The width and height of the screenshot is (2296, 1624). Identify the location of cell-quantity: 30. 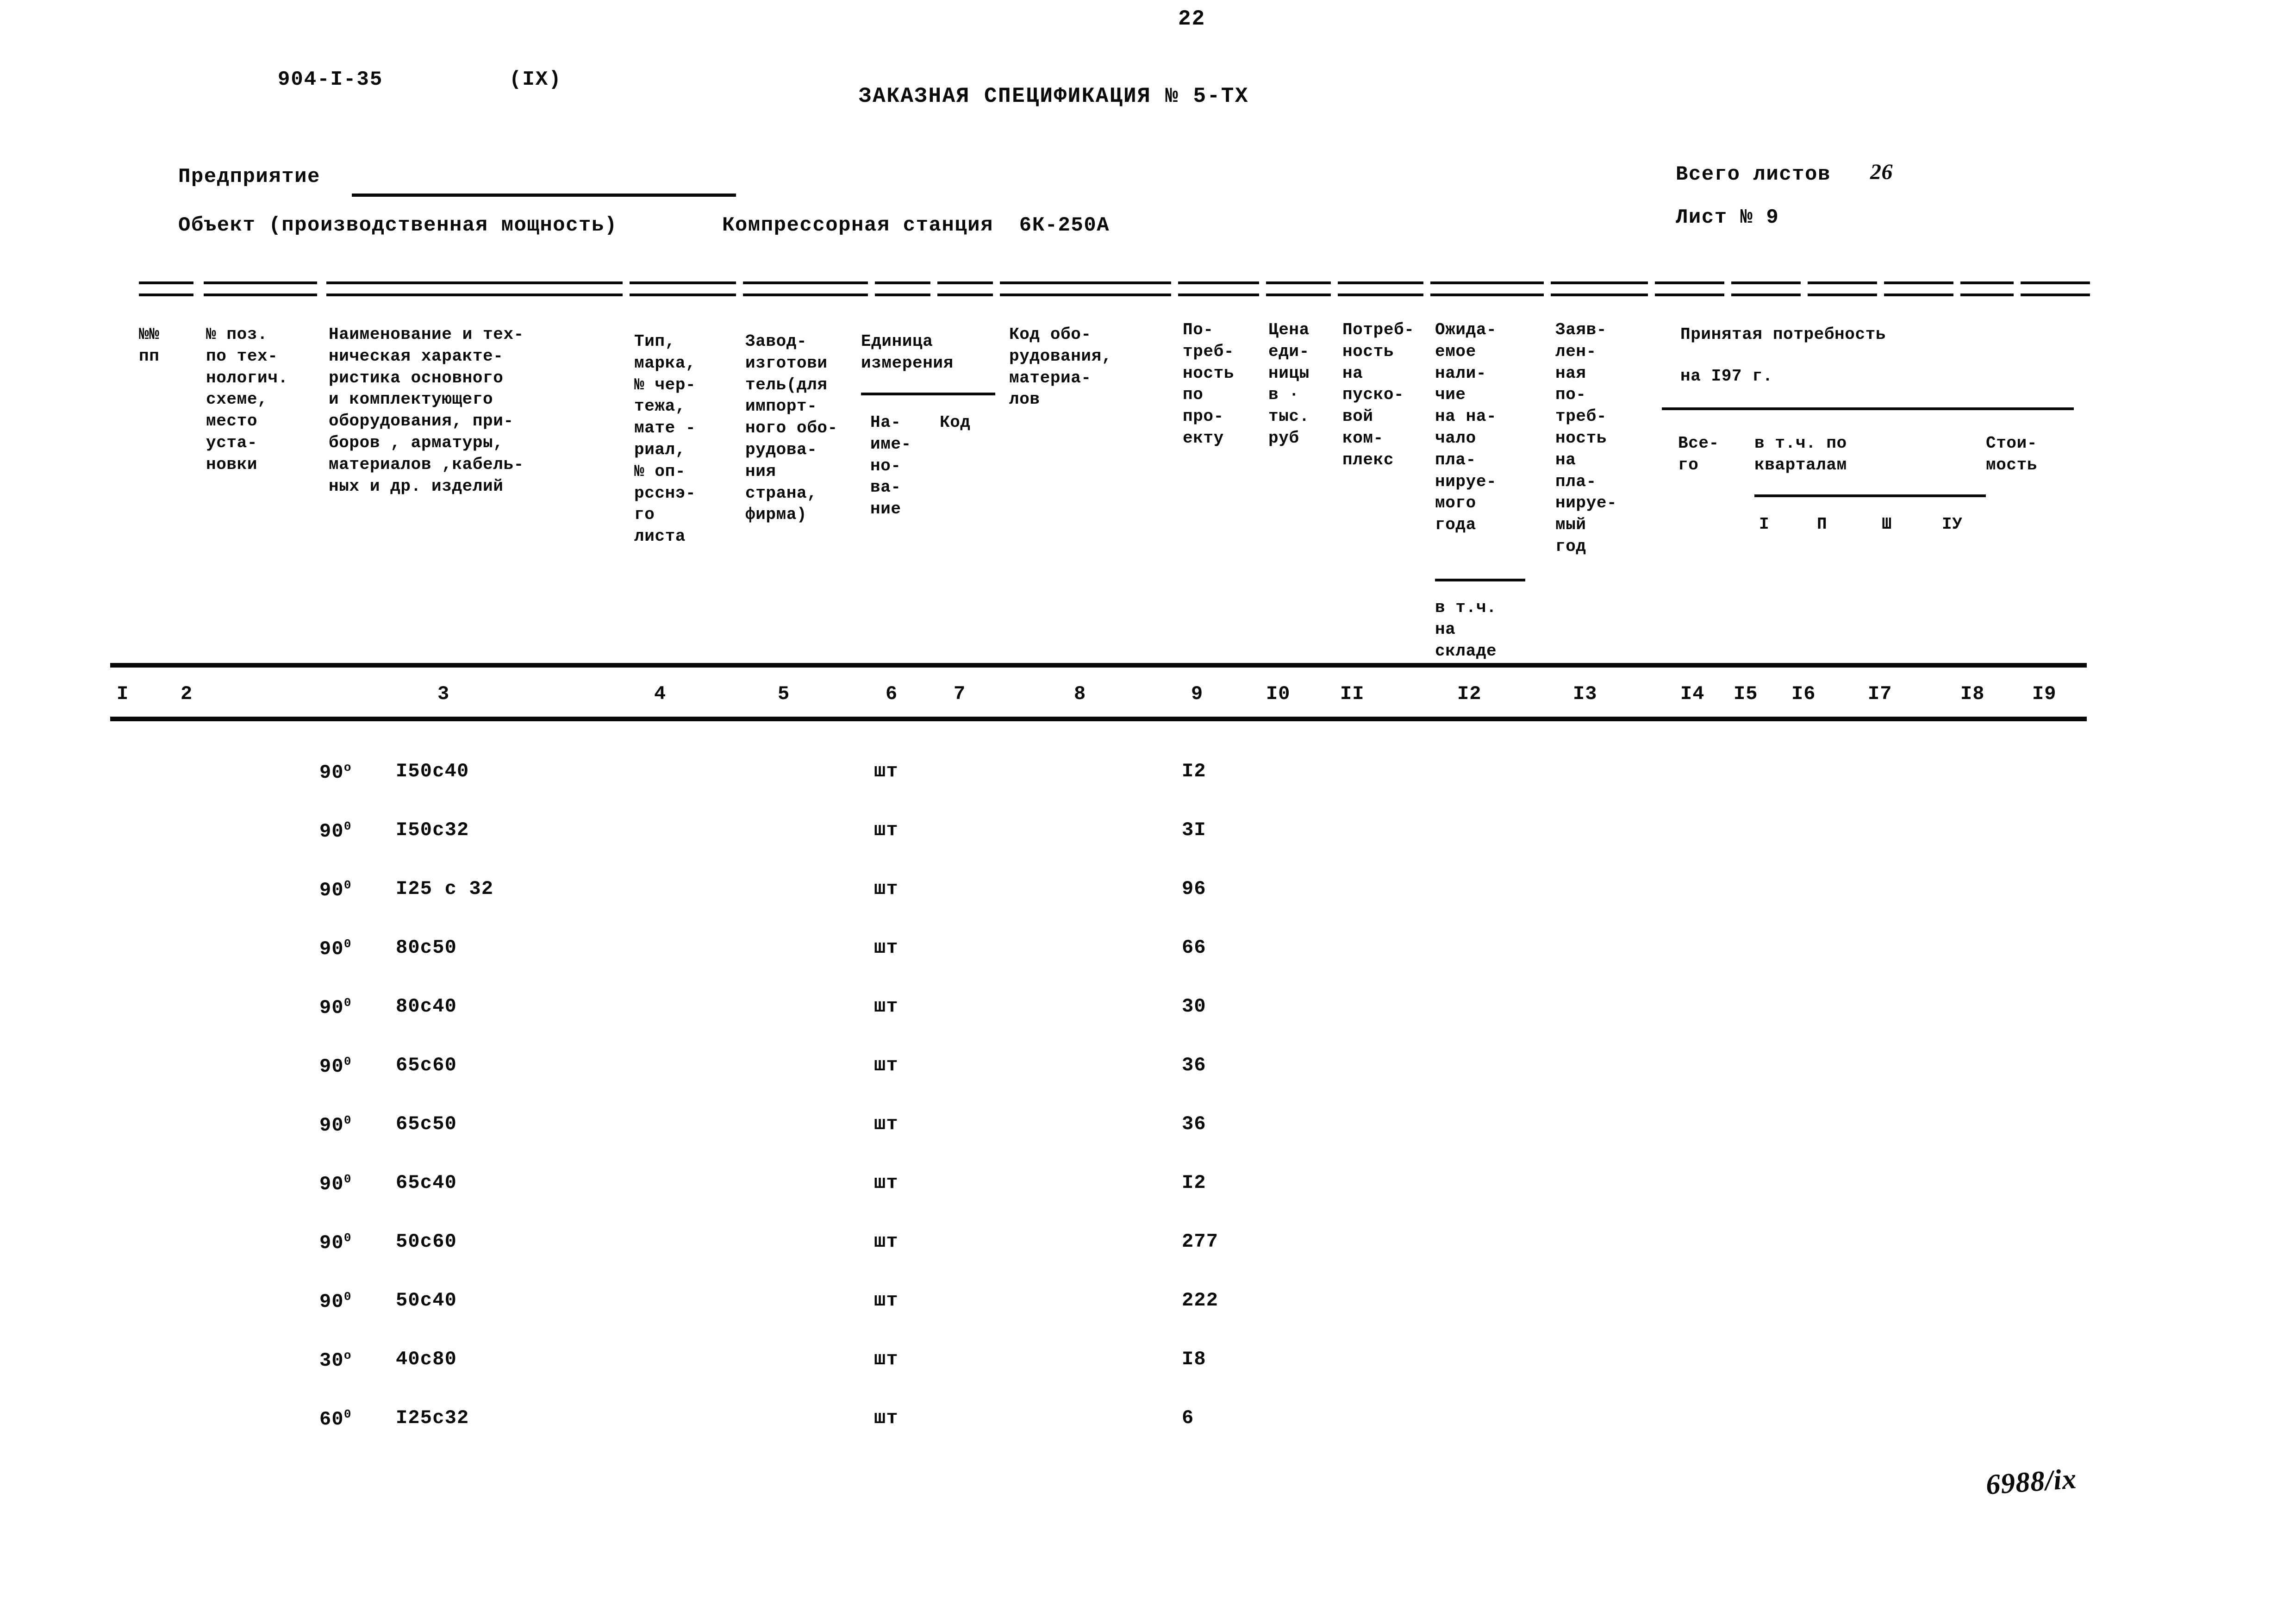
(1194, 1006).